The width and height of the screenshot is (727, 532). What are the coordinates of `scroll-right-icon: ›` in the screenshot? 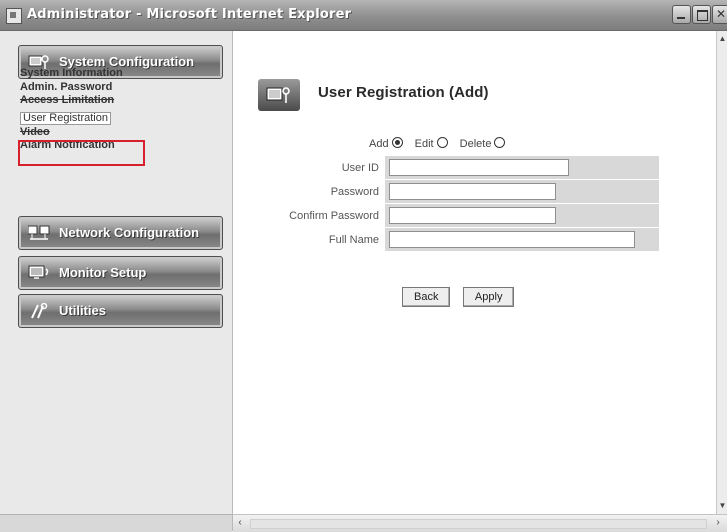 It's located at (718, 523).